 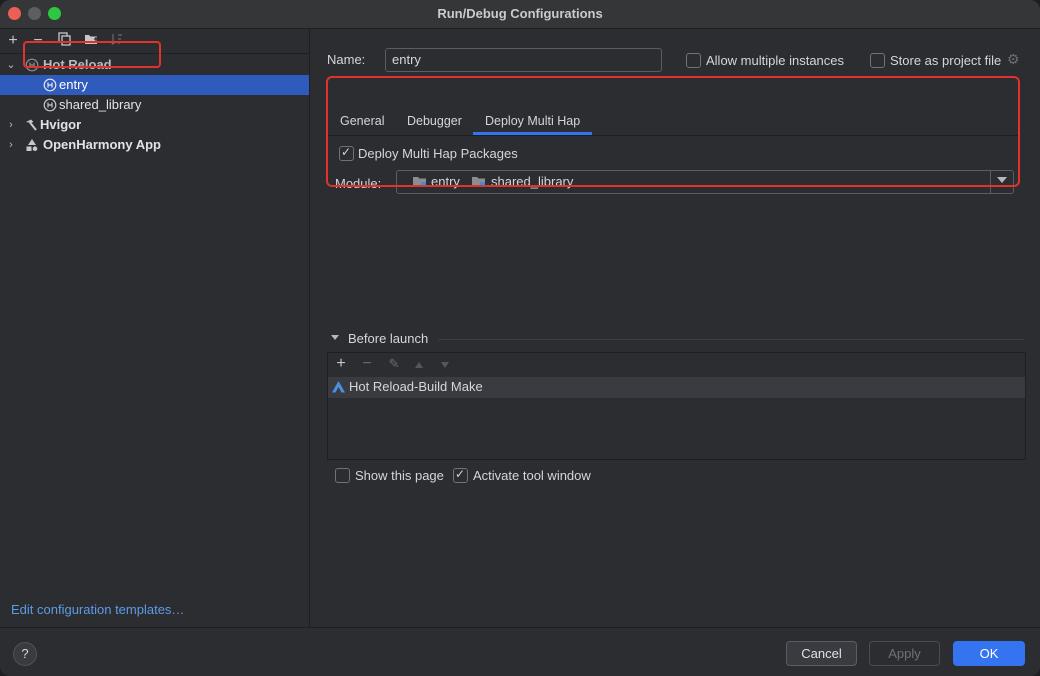 I want to click on dialog-footer: ? Cancel Apply OK, so click(x=520, y=651).